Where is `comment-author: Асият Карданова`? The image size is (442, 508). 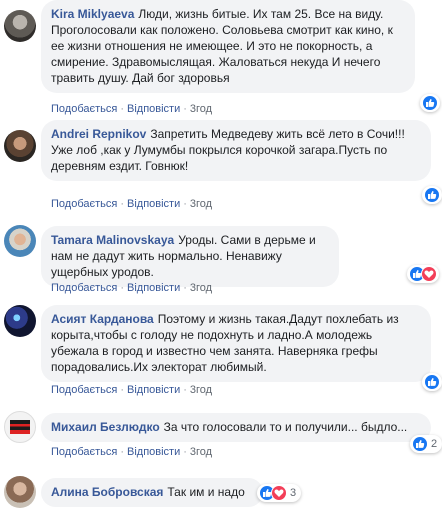 comment-author: Асият Карданова is located at coordinates (102, 319).